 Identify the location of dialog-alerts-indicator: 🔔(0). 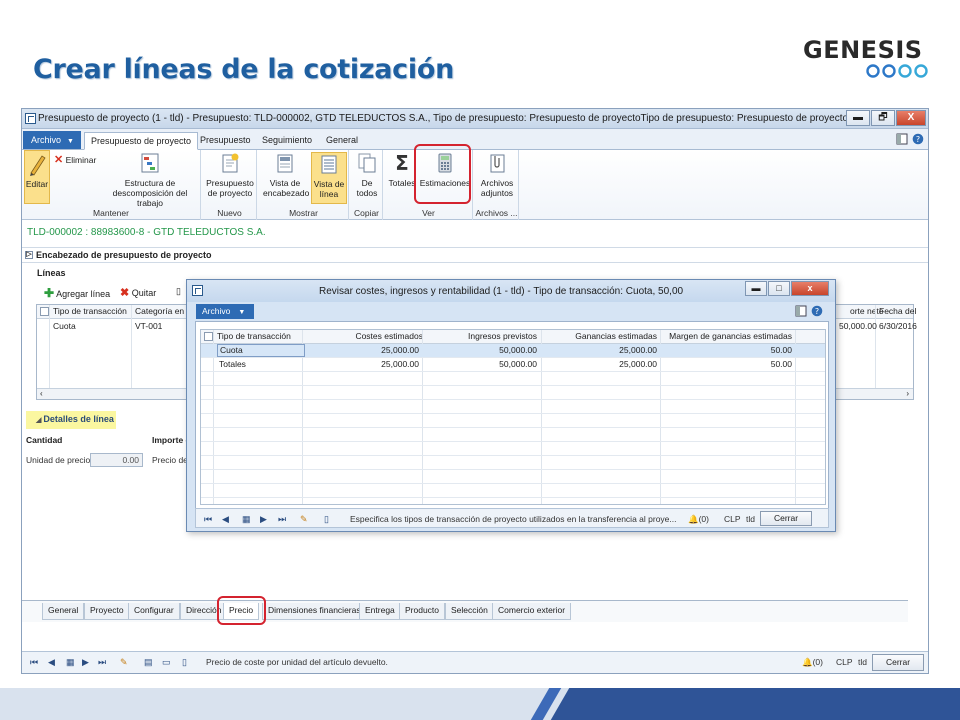
(698, 519).